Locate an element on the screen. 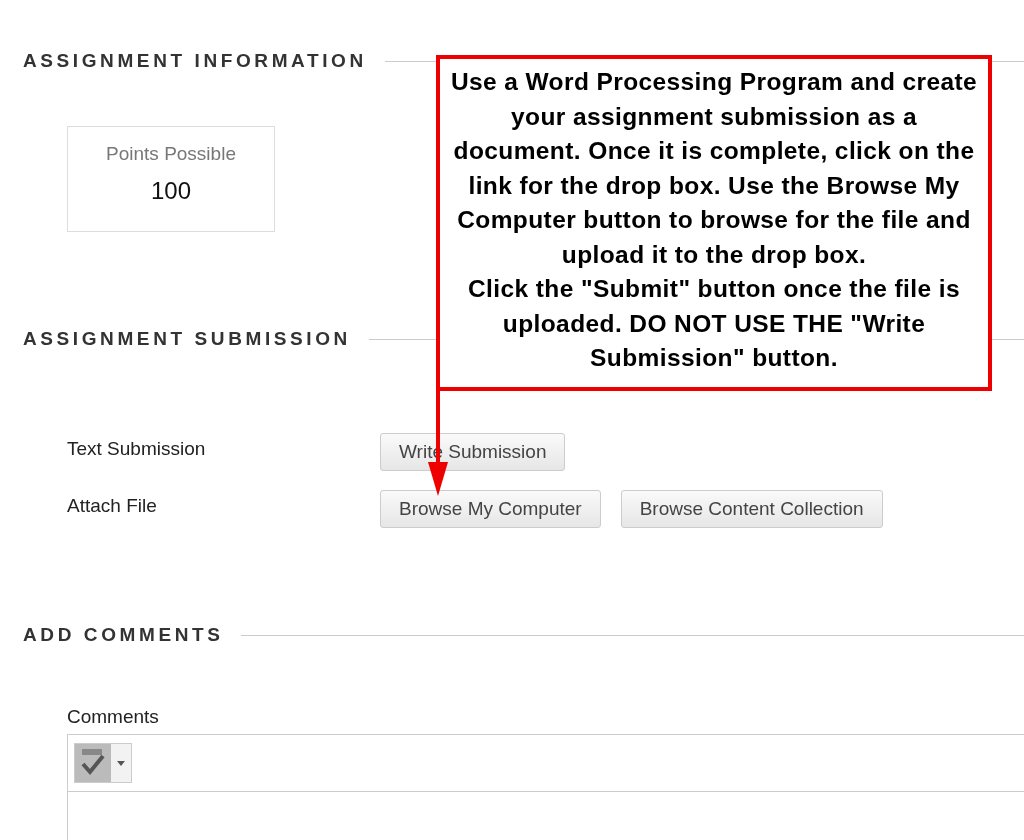 The height and width of the screenshot is (840, 1024). points-value: 100 is located at coordinates (170, 191).